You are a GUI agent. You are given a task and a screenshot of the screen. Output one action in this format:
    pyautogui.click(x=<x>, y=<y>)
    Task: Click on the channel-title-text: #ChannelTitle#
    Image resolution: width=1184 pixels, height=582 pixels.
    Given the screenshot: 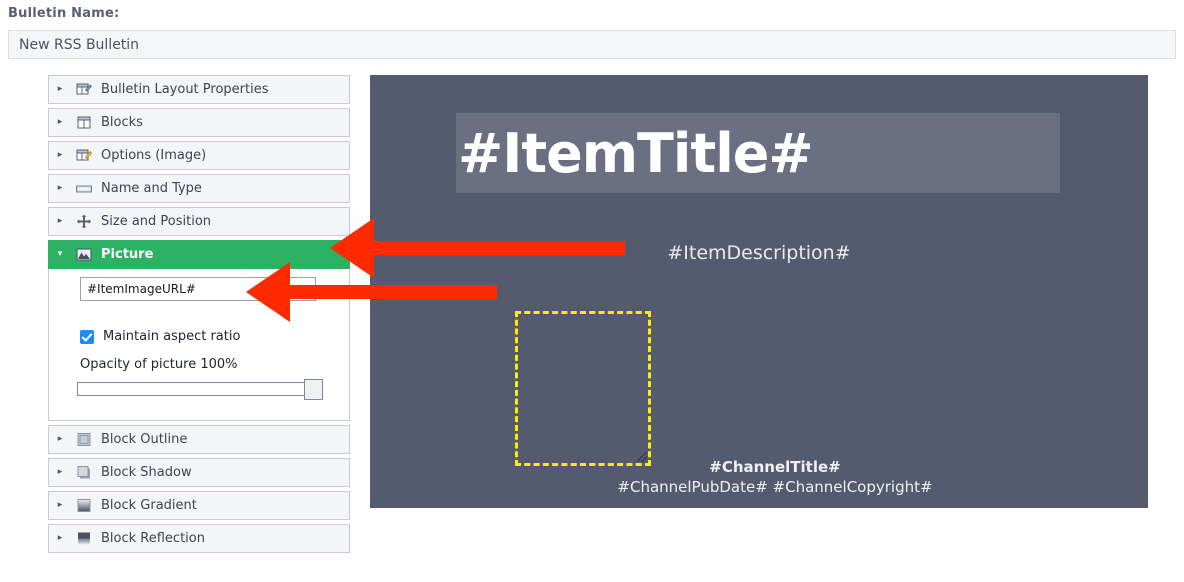 What is the action you would take?
    pyautogui.click(x=775, y=467)
    